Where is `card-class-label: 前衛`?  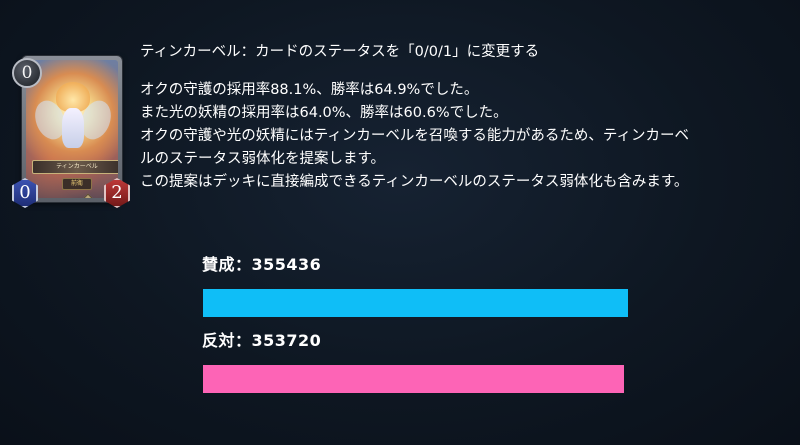
card-class-label: 前衛 is located at coordinates (77, 184).